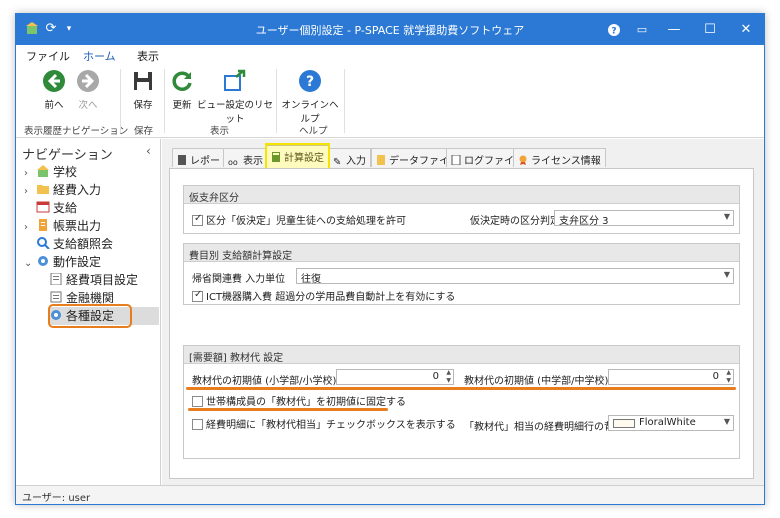 The height and width of the screenshot is (518, 780). I want to click on nav-item-payment: 支給, so click(50, 208).